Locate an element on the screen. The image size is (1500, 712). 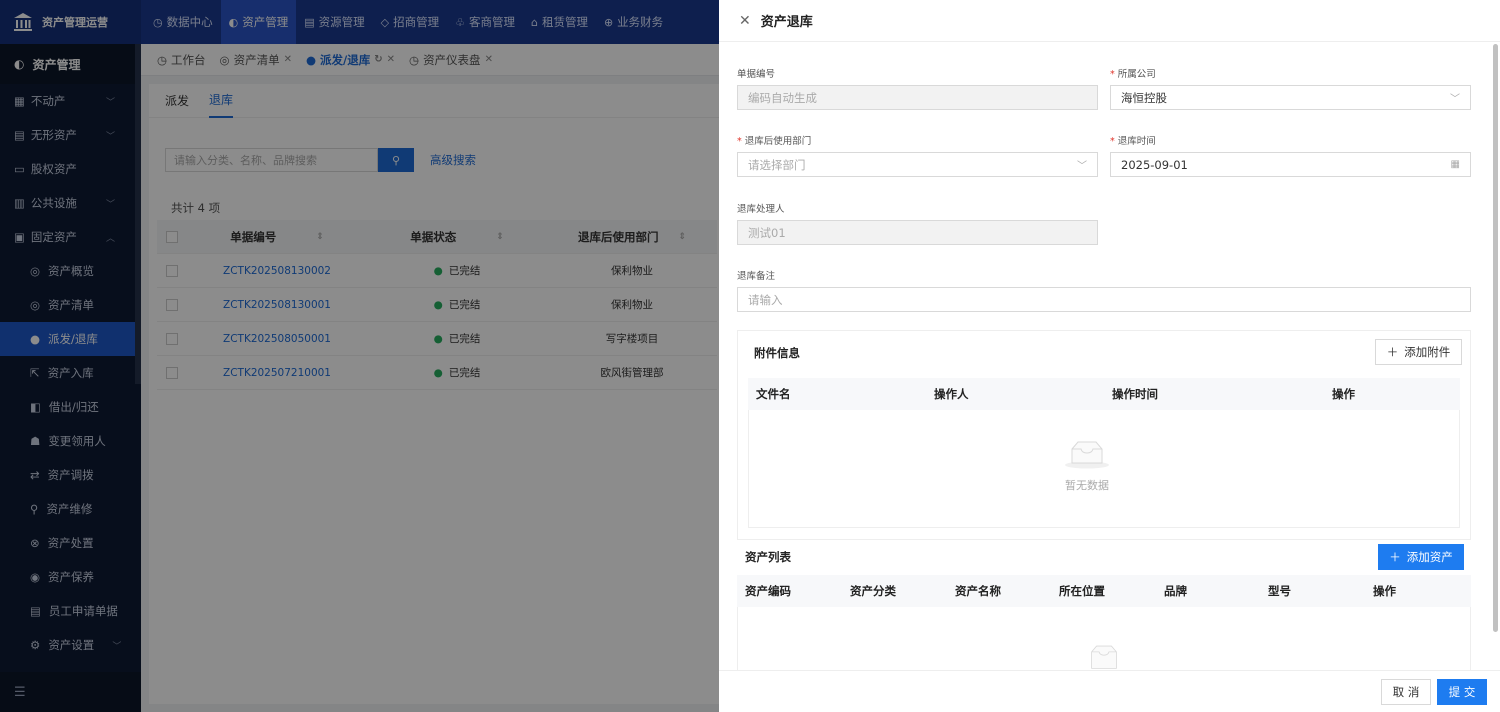
company-label-text: 所属公司 is located at coordinates (1136, 74).